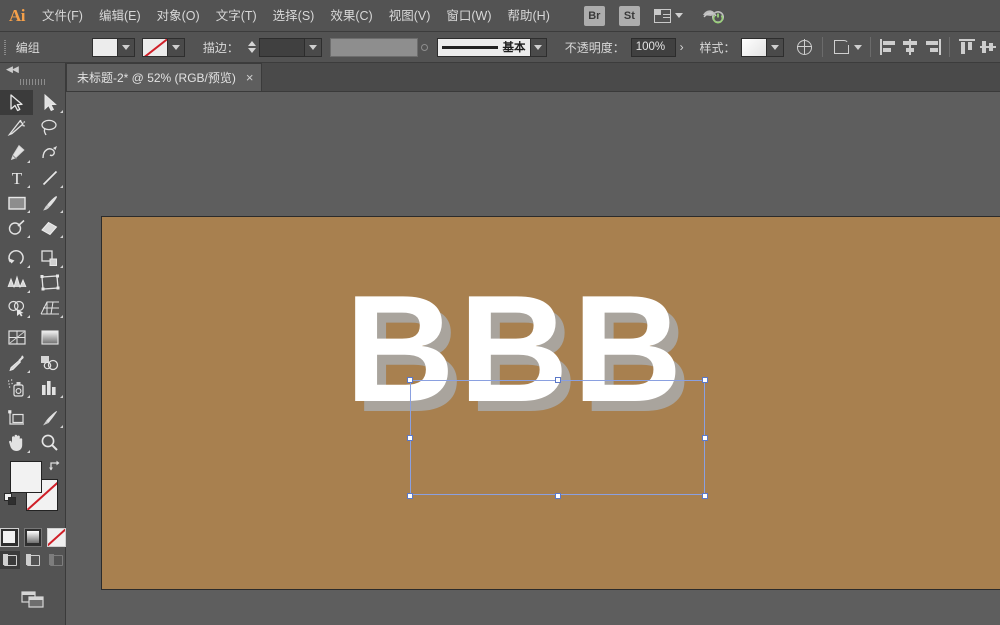 The width and height of the screenshot is (1000, 625). Describe the element at coordinates (16, 387) in the screenshot. I see `symbol-sprayer-tool` at that location.